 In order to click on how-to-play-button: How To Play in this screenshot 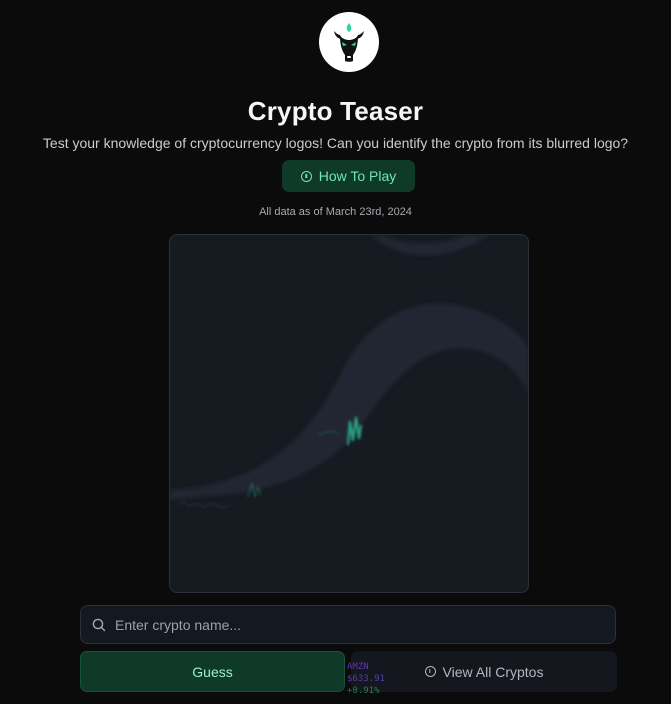, I will do `click(348, 176)`.